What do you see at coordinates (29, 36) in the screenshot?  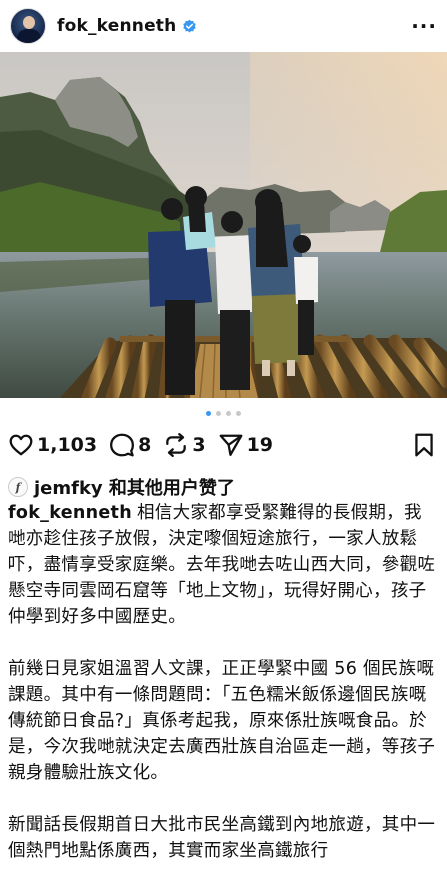 I see `avatar-suit` at bounding box center [29, 36].